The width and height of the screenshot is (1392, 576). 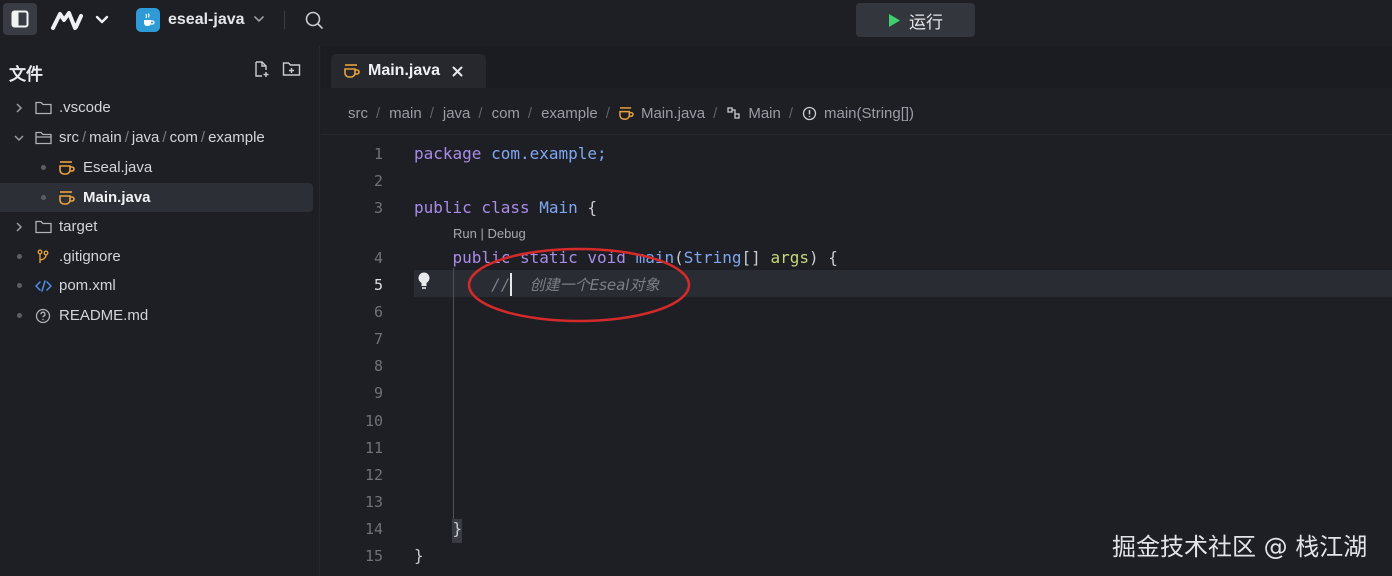 I want to click on new-folder-icon, so click(x=291, y=69).